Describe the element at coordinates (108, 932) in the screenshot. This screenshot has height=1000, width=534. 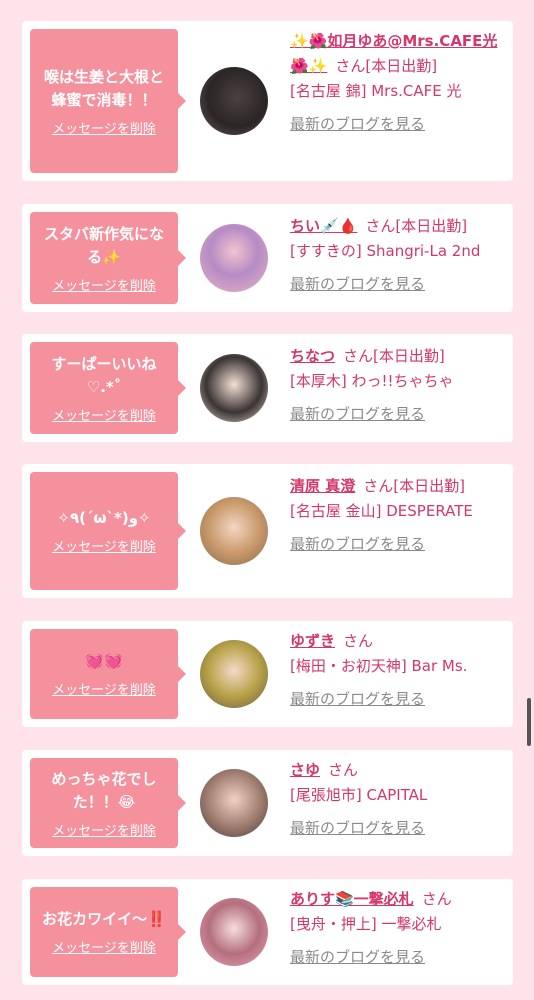
I see `message-bubble: お花カワイイ〜‼️ メッセージを削除` at that location.